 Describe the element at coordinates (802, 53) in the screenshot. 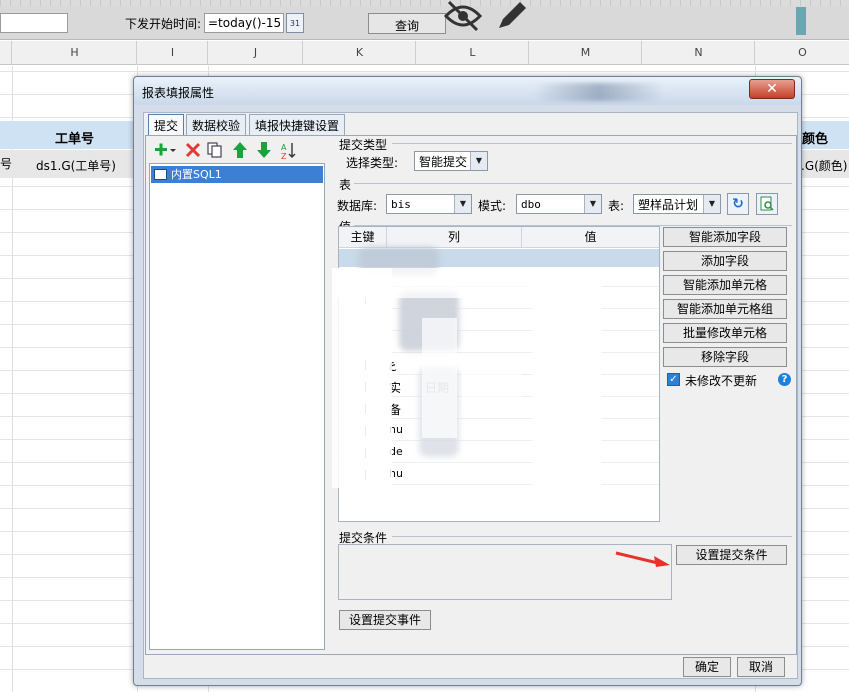

I see `column-header-cell: O` at that location.